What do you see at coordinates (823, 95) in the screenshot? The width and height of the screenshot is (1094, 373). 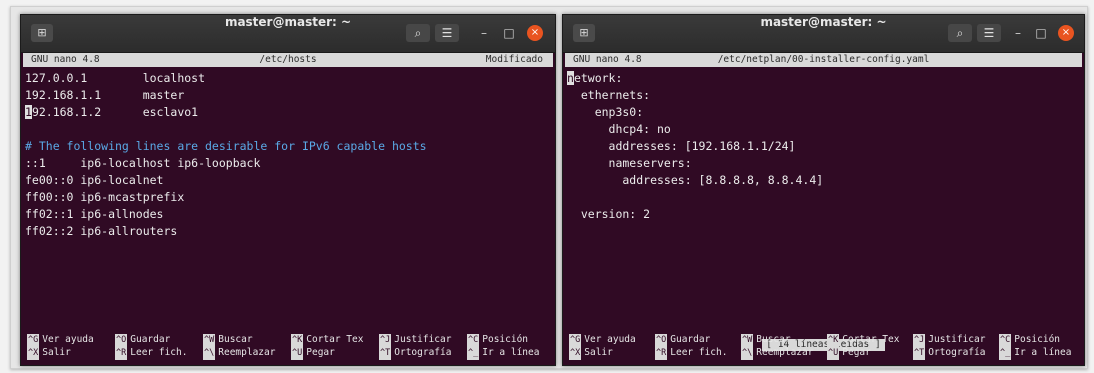 I see `editor-line: ethernets:` at bounding box center [823, 95].